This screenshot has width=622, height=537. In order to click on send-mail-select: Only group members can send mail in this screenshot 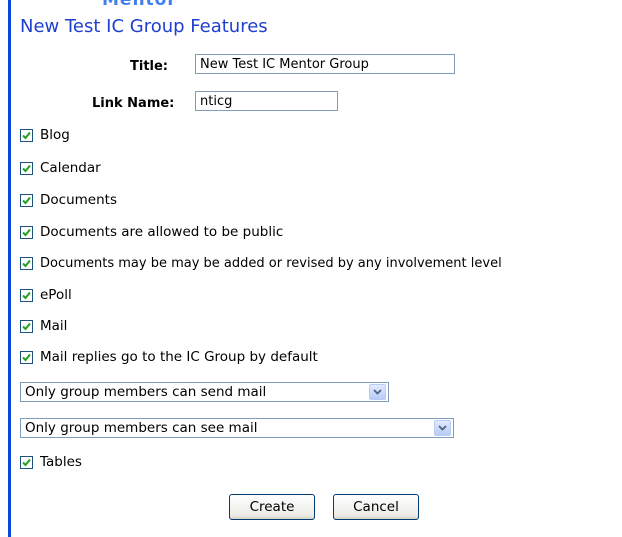, I will do `click(204, 392)`.